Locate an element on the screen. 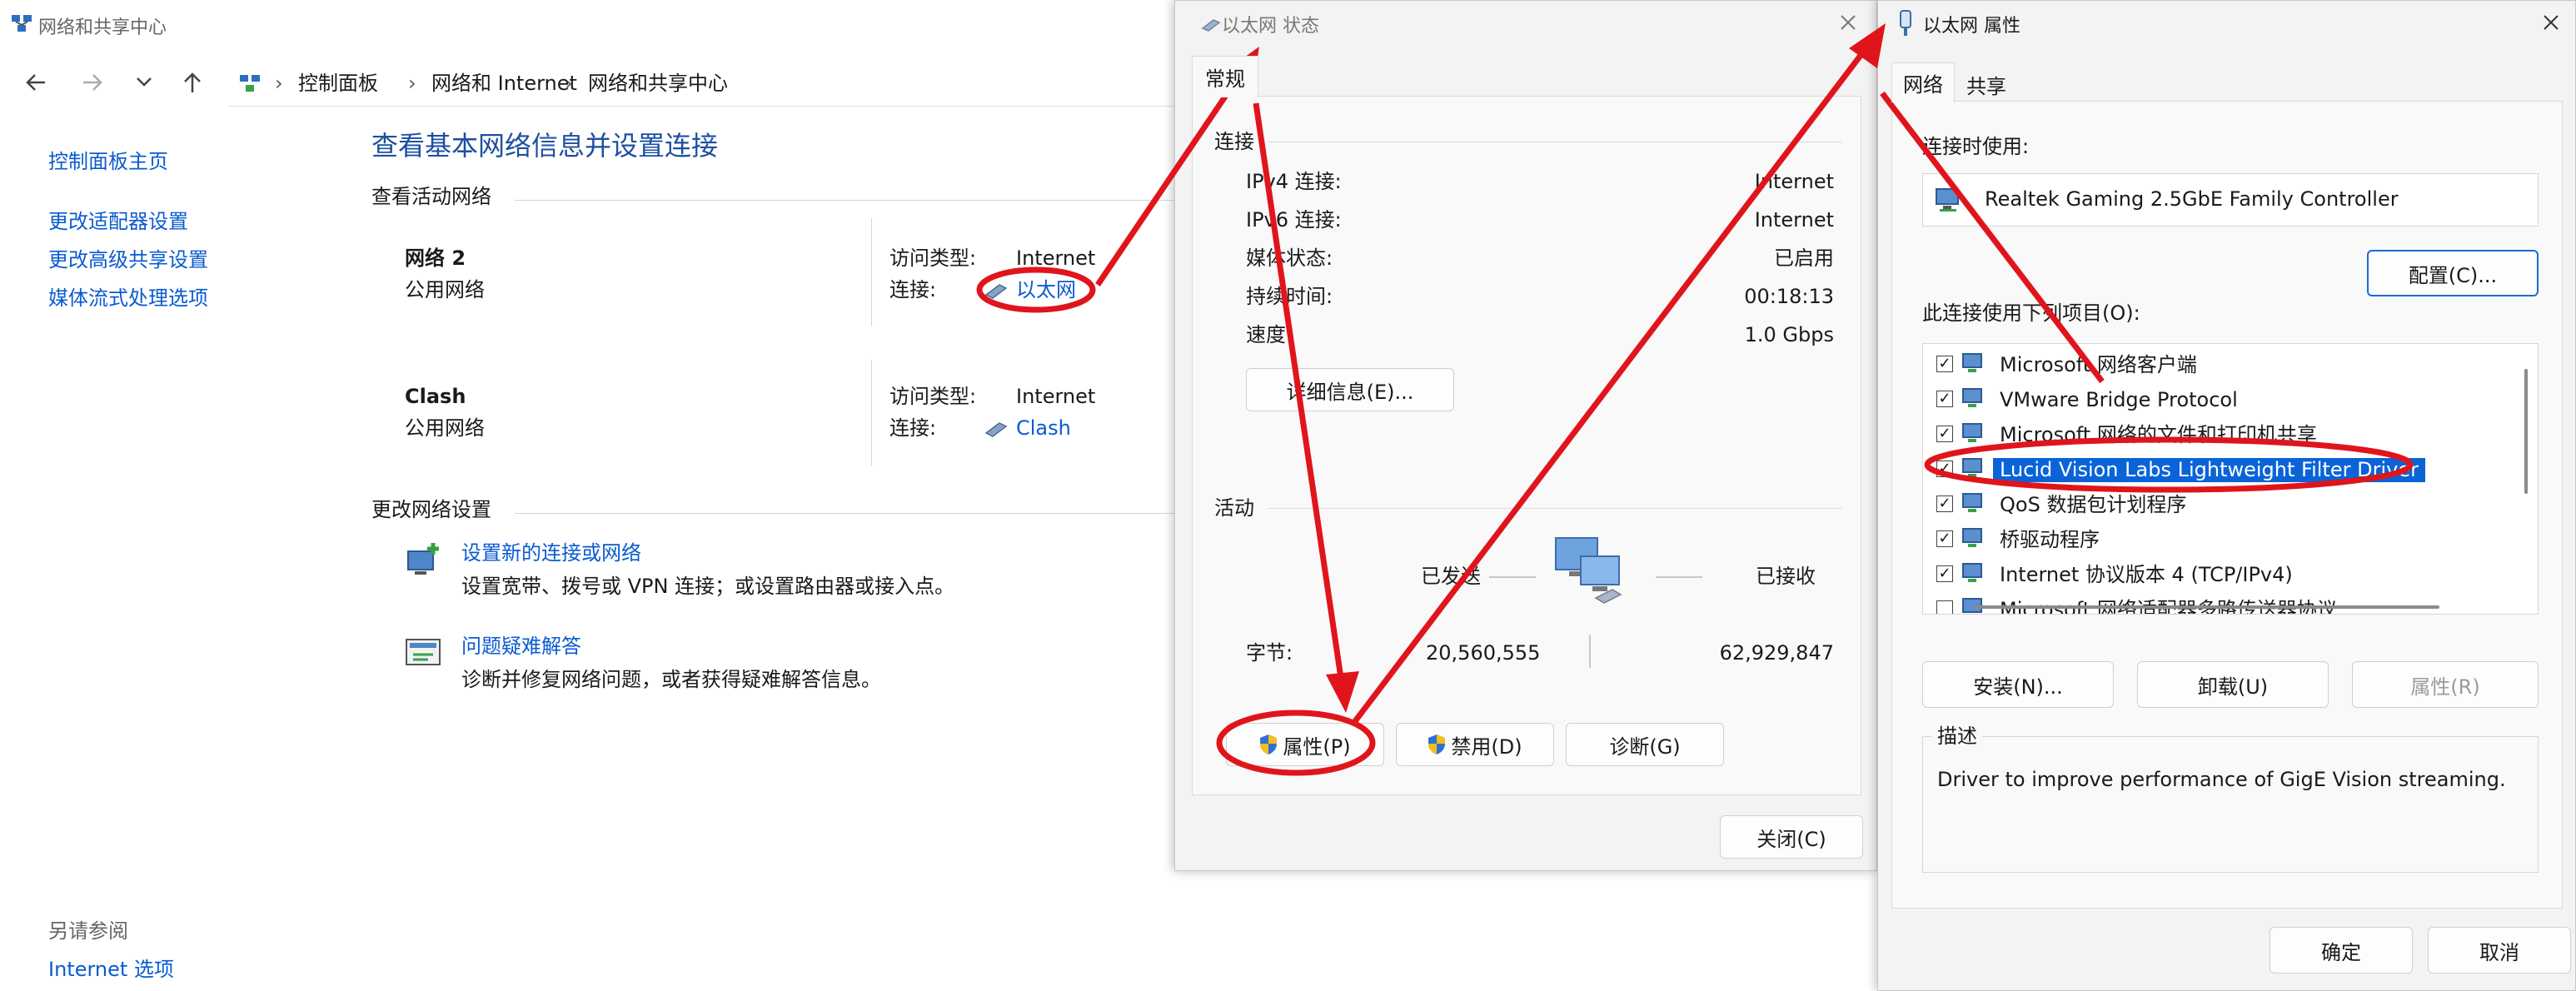  see-also-label: 另请参阅 is located at coordinates (88, 931).